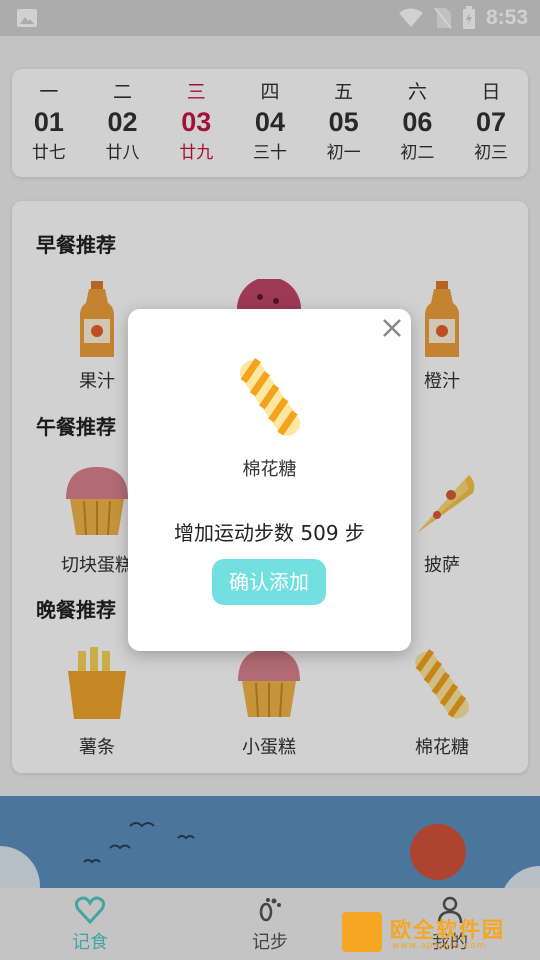 This screenshot has height=960, width=540. I want to click on dialog-food-name: 棉花糖, so click(269, 469).